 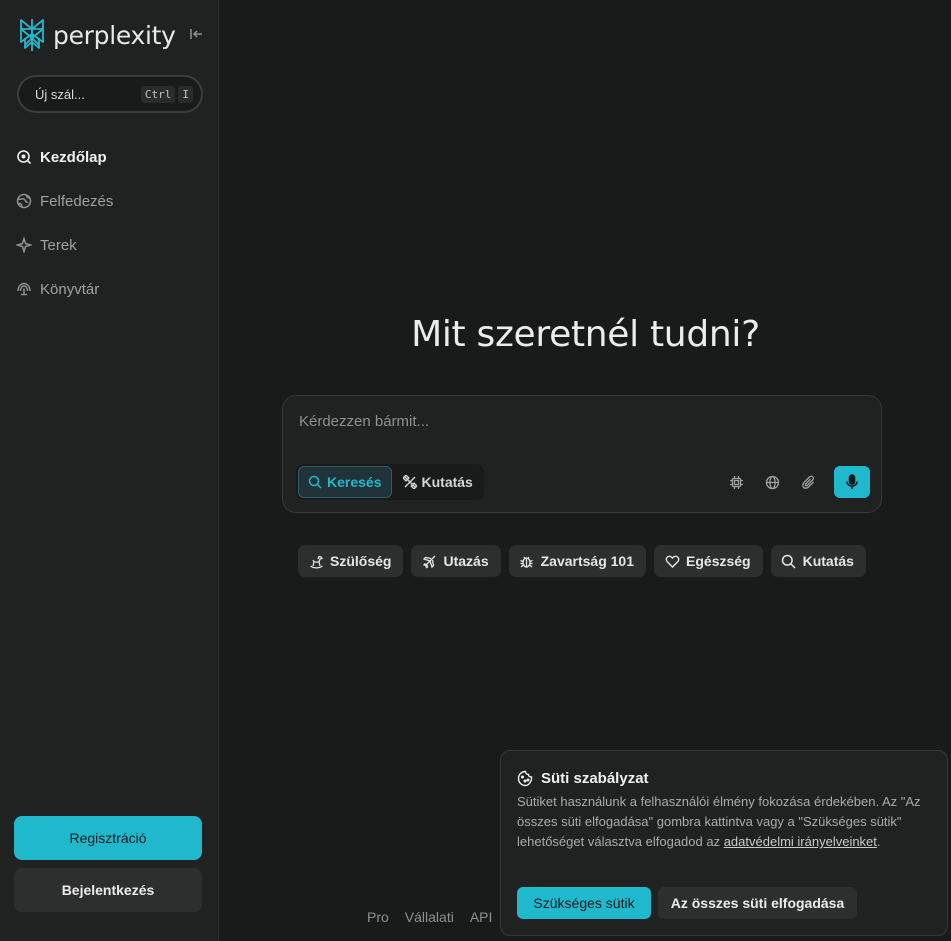 I want to click on page-title: Mit szeretnél tudni?, so click(x=585, y=334).